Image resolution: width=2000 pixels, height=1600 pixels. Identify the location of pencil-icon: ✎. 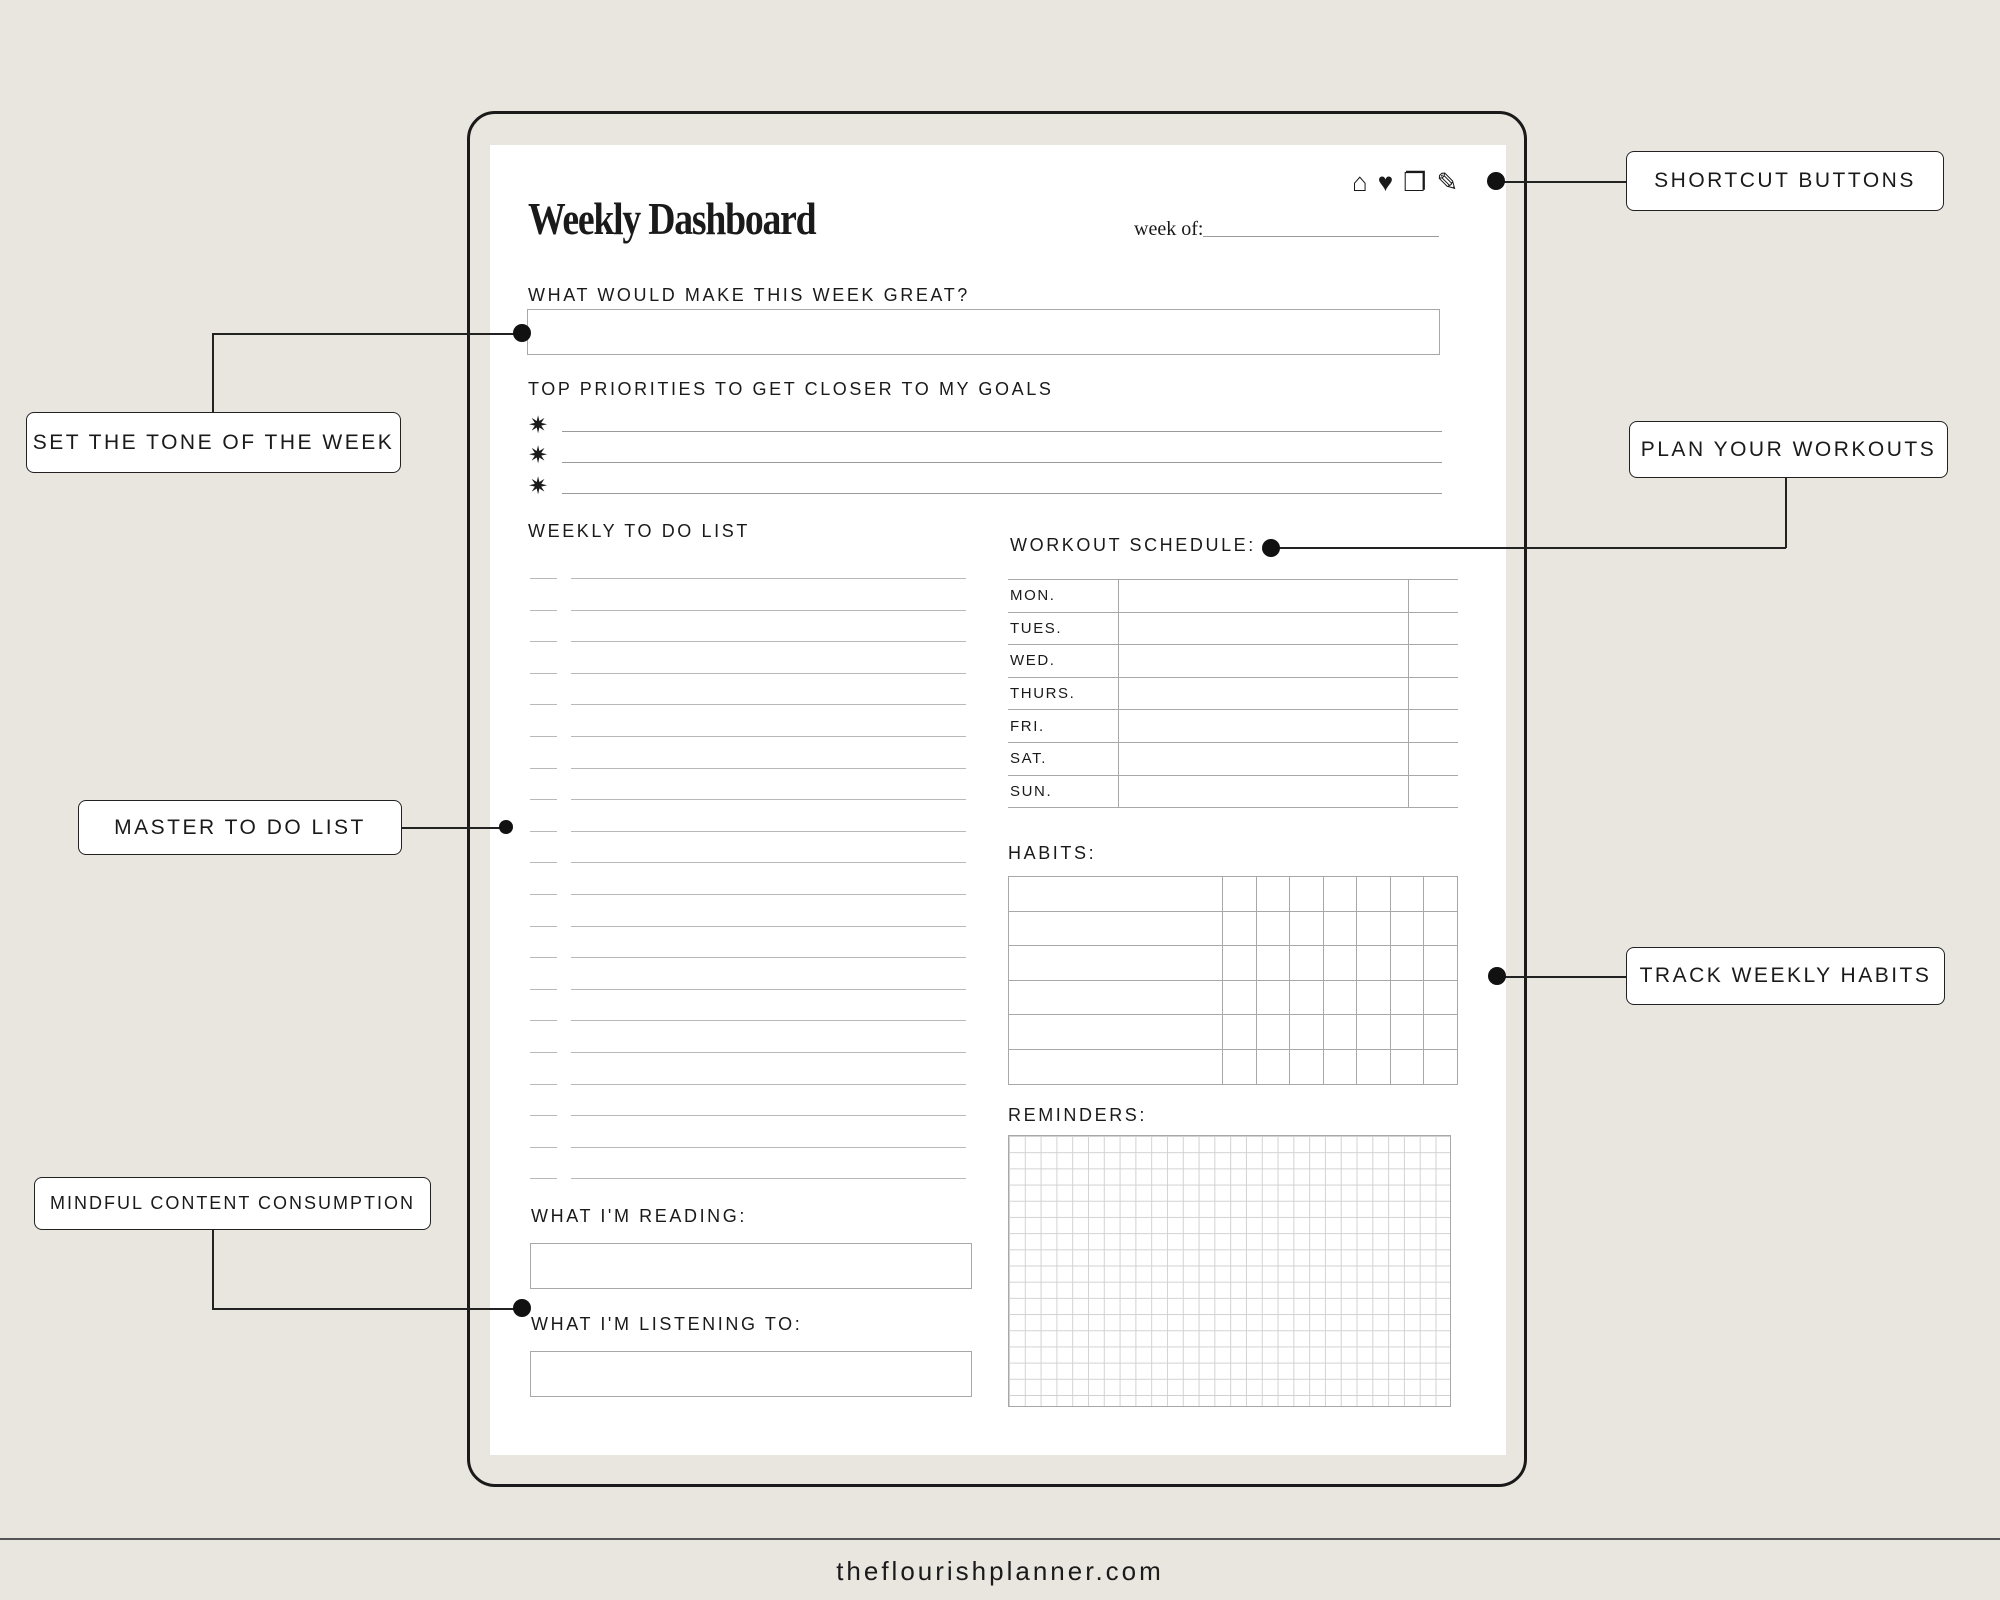
(1447, 182).